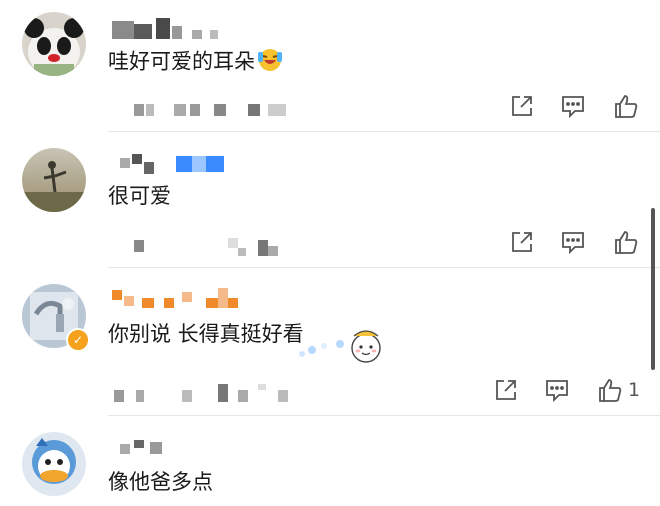 This screenshot has height=506, width=660. I want to click on duck-cartoon-avatar-icon, so click(54, 464).